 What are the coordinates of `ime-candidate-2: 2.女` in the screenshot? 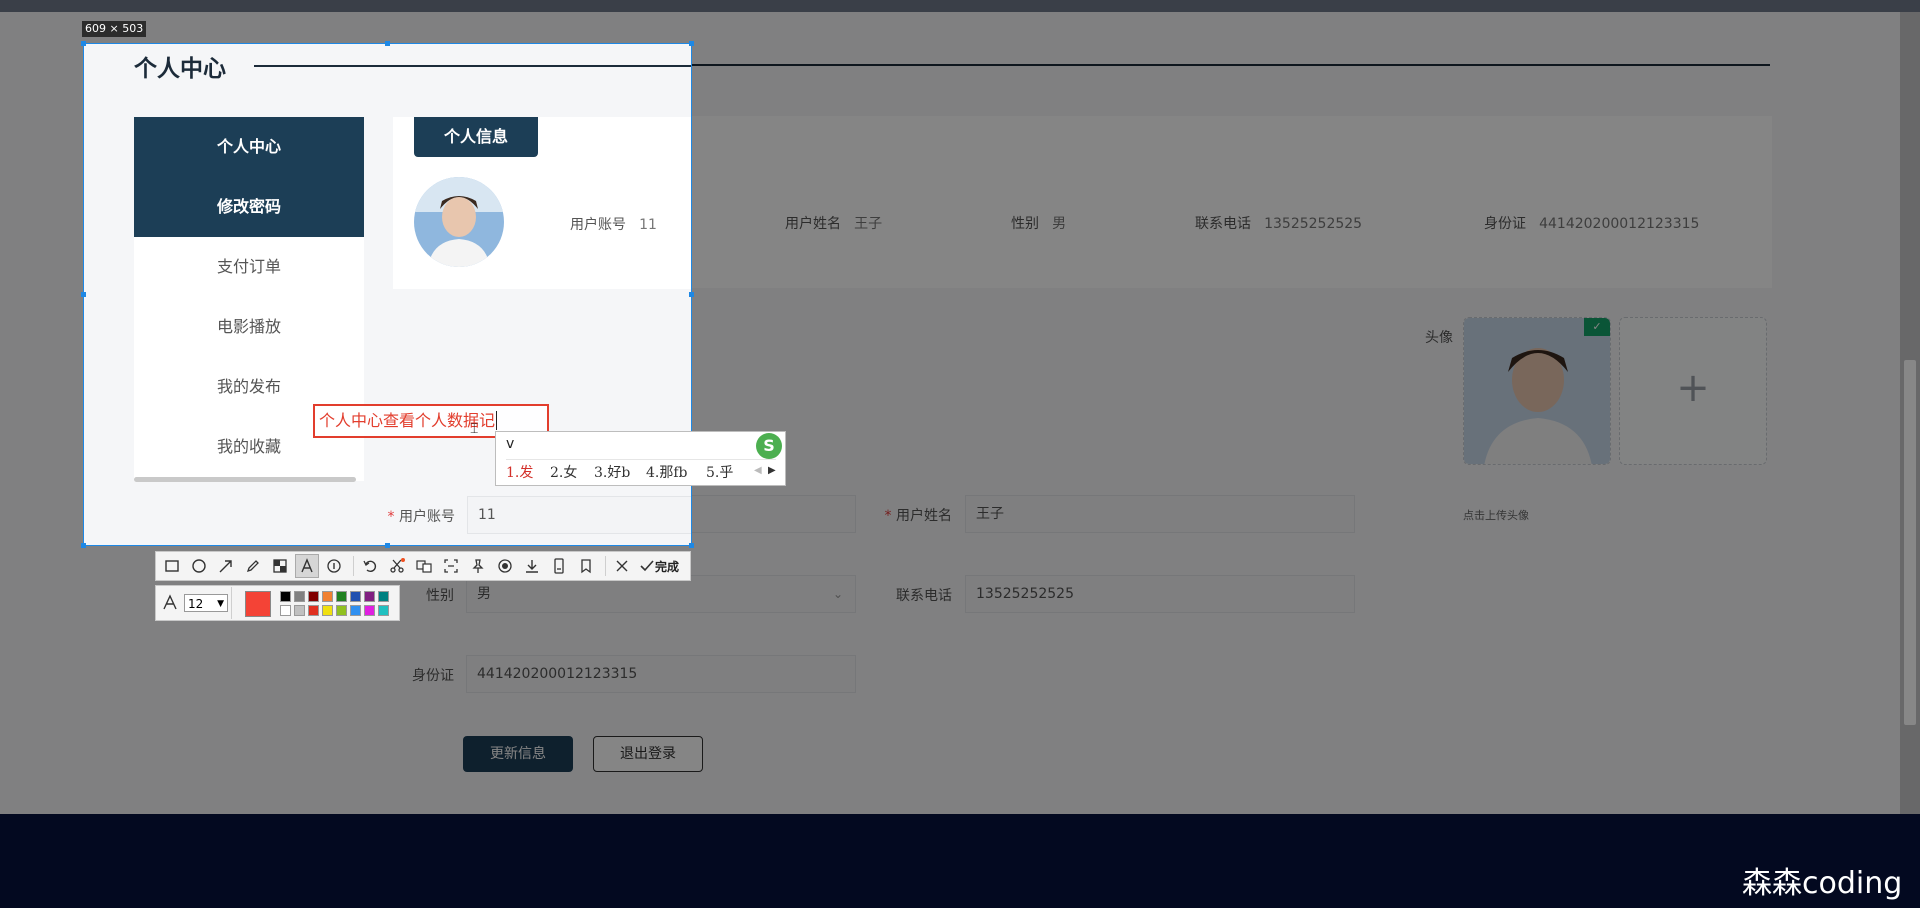 It's located at (563, 472).